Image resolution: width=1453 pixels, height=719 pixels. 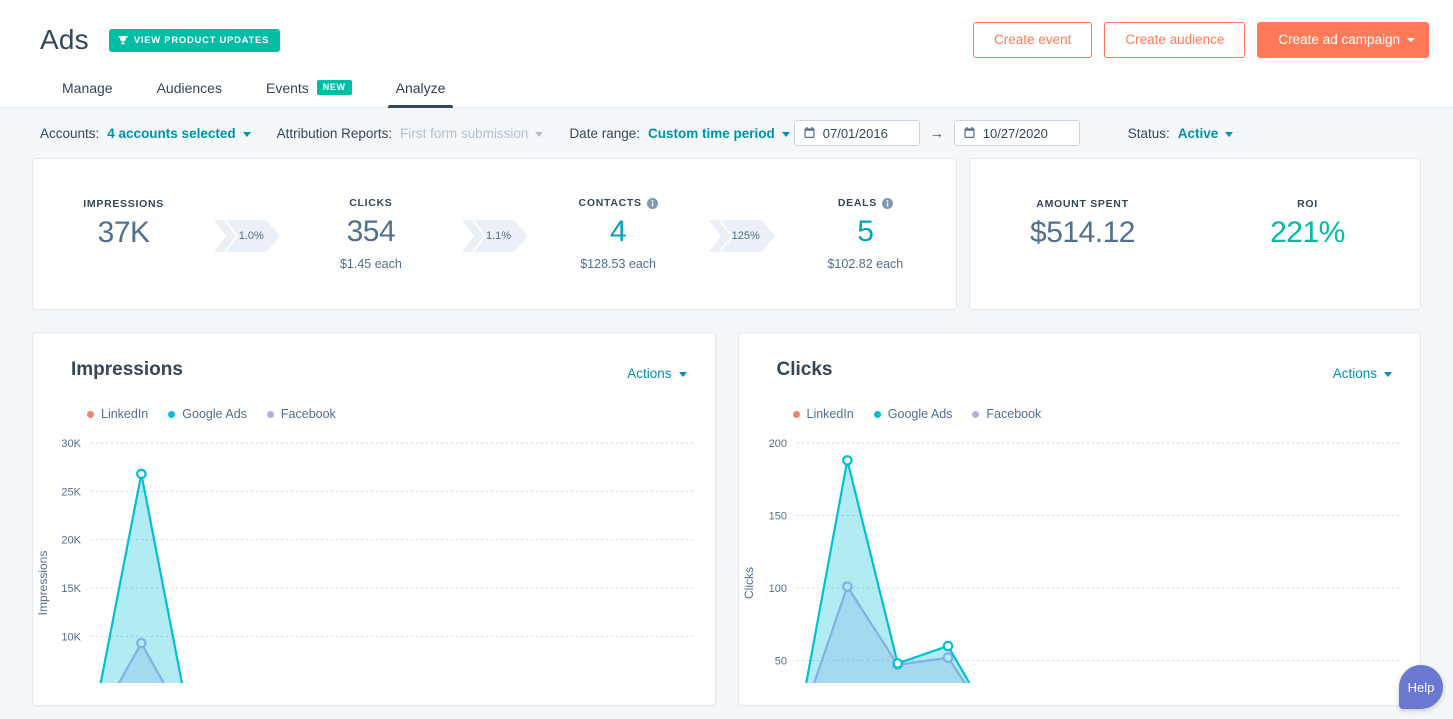 What do you see at coordinates (421, 94) in the screenshot?
I see `tab-analyze: Analyze` at bounding box center [421, 94].